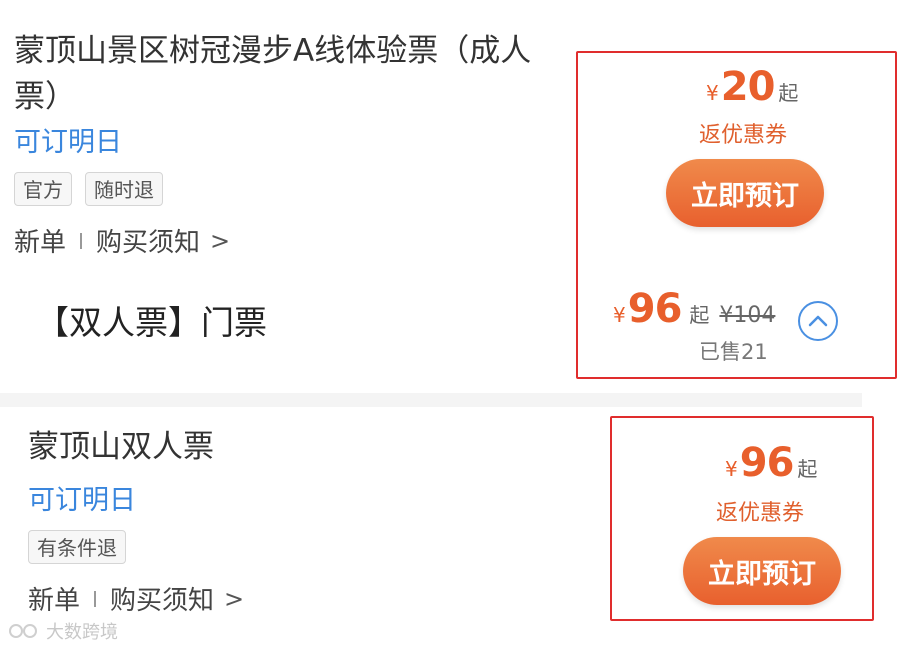  I want to click on watermark-text: 大数跨境, so click(82, 632).